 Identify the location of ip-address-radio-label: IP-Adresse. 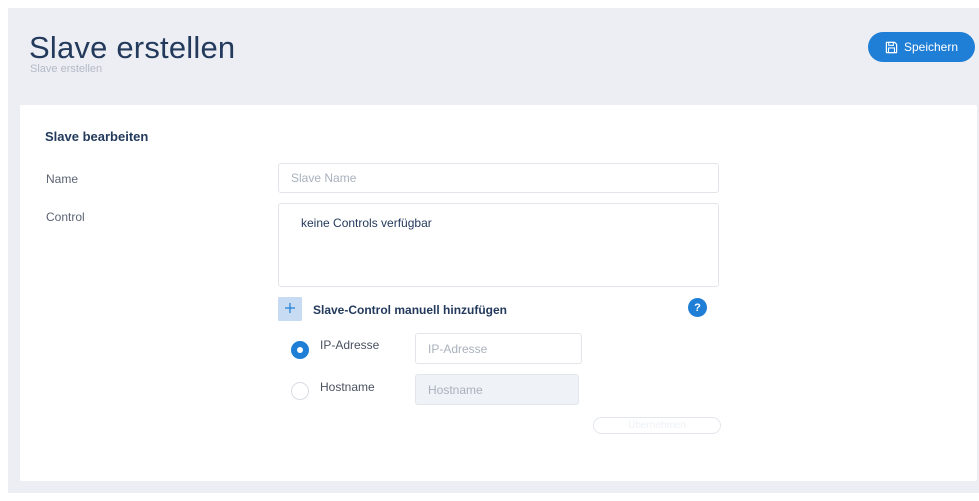
(349, 345).